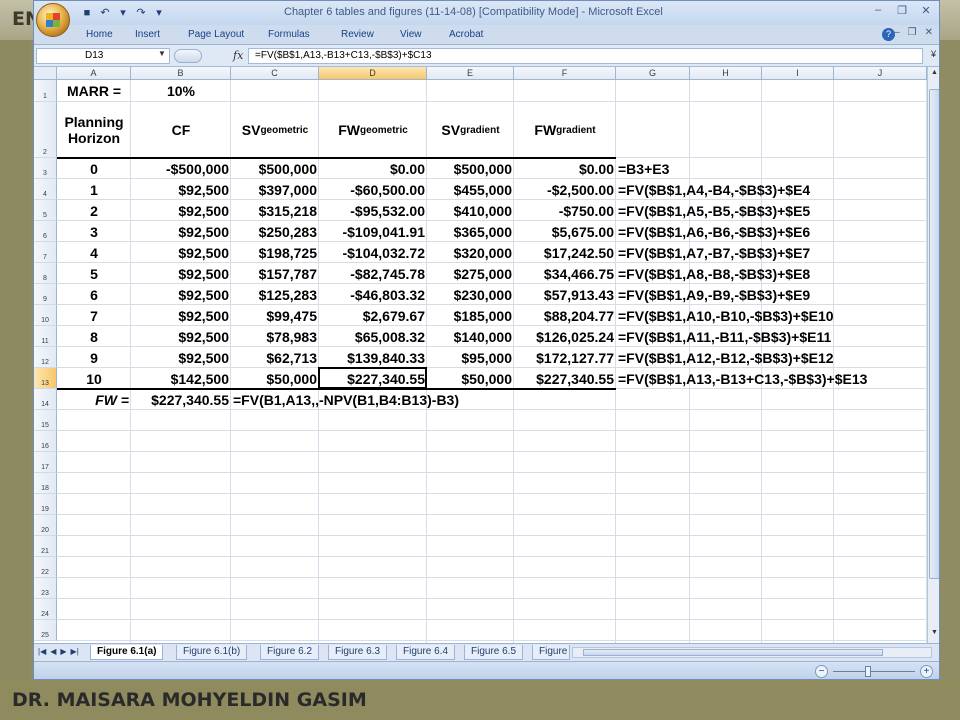 The width and height of the screenshot is (960, 720). Describe the element at coordinates (771, 273) in the screenshot. I see `cell-formula-text: =FV($B$1,A8,-B8,-$B$3)+$E8` at that location.